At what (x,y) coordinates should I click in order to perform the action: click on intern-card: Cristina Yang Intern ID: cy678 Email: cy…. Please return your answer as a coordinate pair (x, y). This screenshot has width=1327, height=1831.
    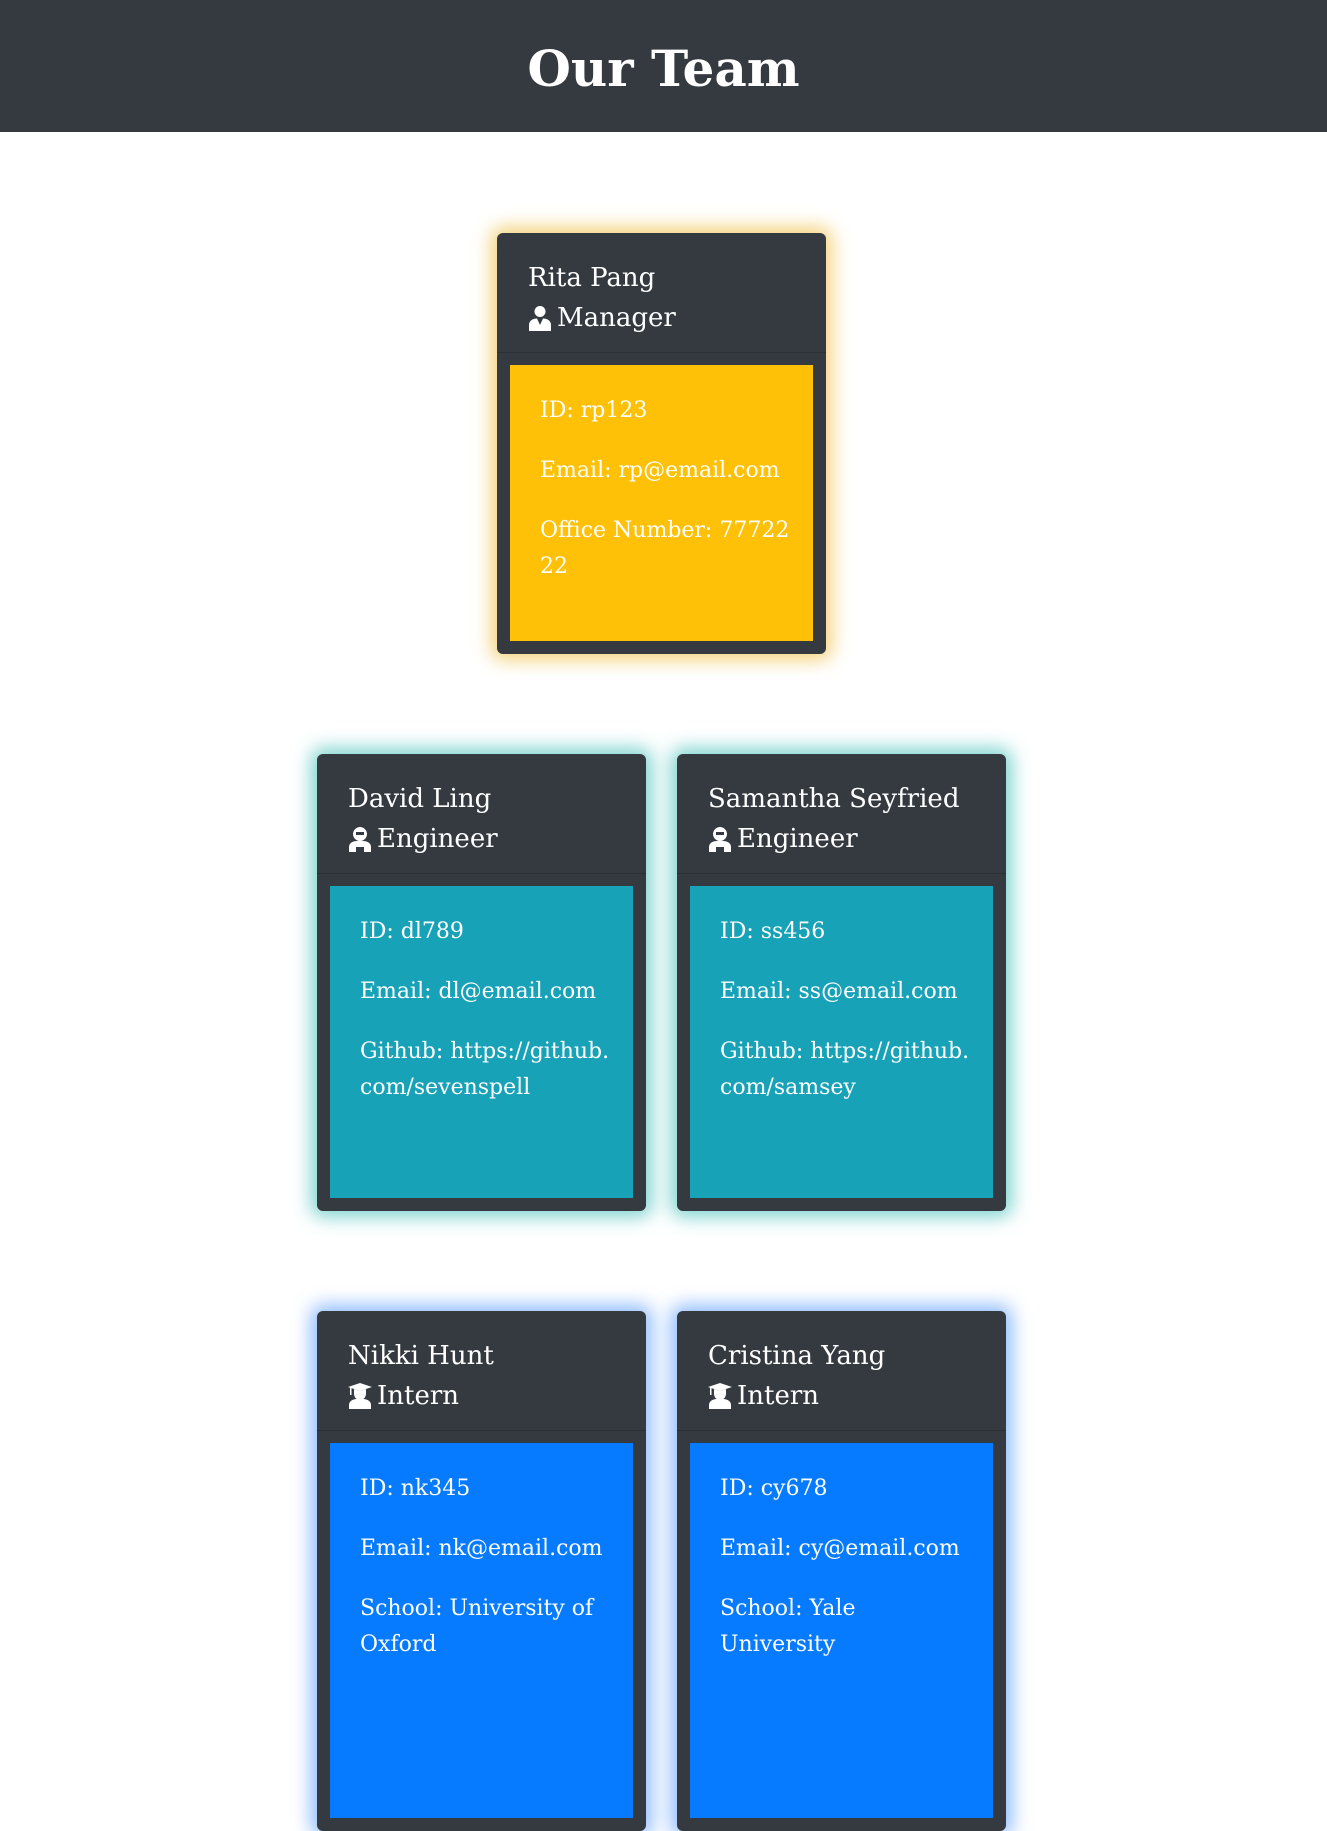
    Looking at the image, I should click on (841, 1571).